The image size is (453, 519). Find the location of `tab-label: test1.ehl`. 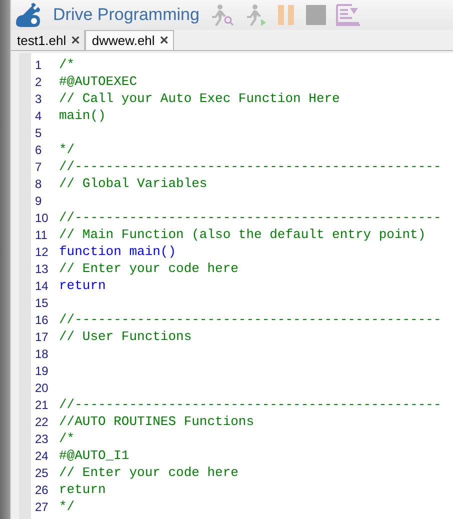

tab-label: test1.ehl is located at coordinates (41, 40).